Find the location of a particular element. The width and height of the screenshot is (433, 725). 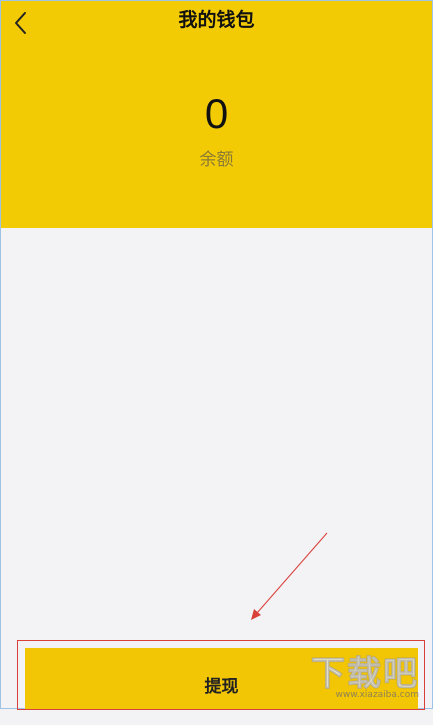

balance-amount: 0 is located at coordinates (216, 113).